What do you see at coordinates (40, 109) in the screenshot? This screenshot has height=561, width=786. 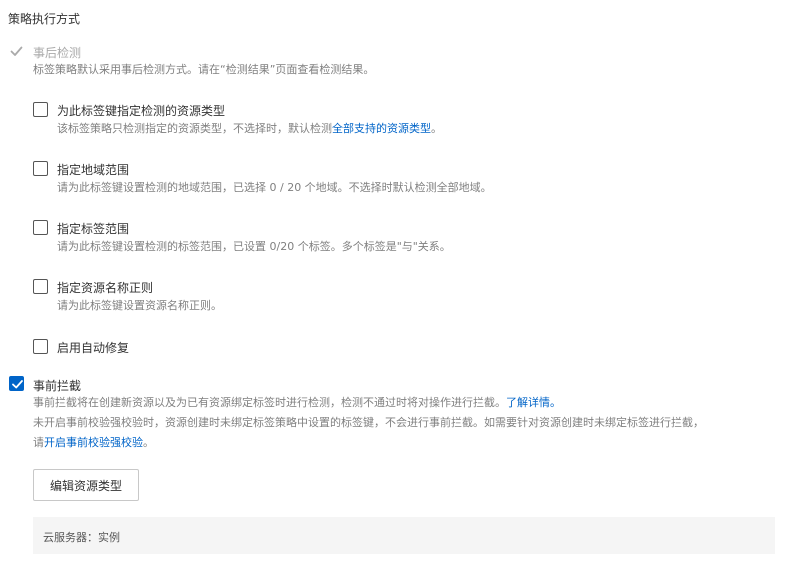 I see `resource-type-checkbox` at bounding box center [40, 109].